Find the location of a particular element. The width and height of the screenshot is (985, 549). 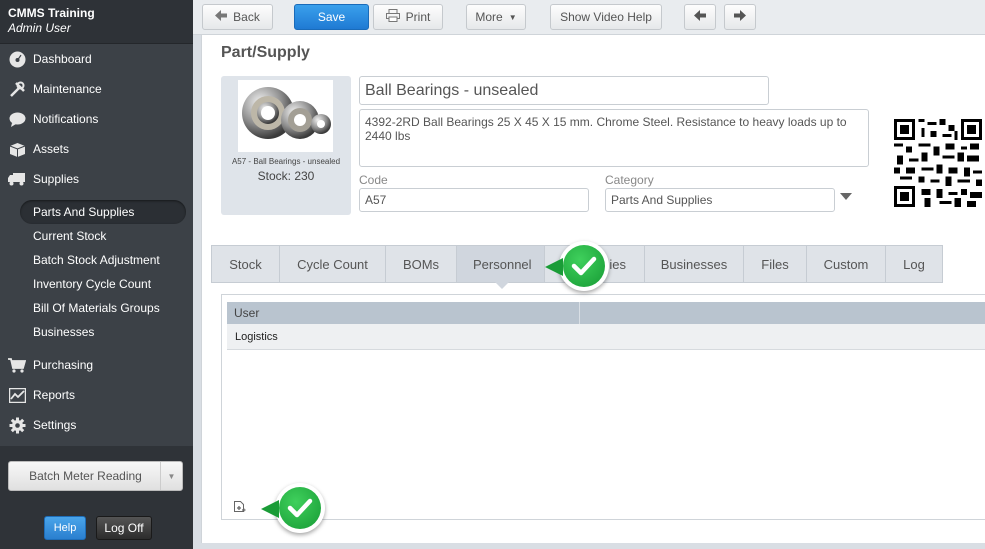

sidebar-sub-inventory-cycle-count: Inventory Cycle Count is located at coordinates (92, 284).